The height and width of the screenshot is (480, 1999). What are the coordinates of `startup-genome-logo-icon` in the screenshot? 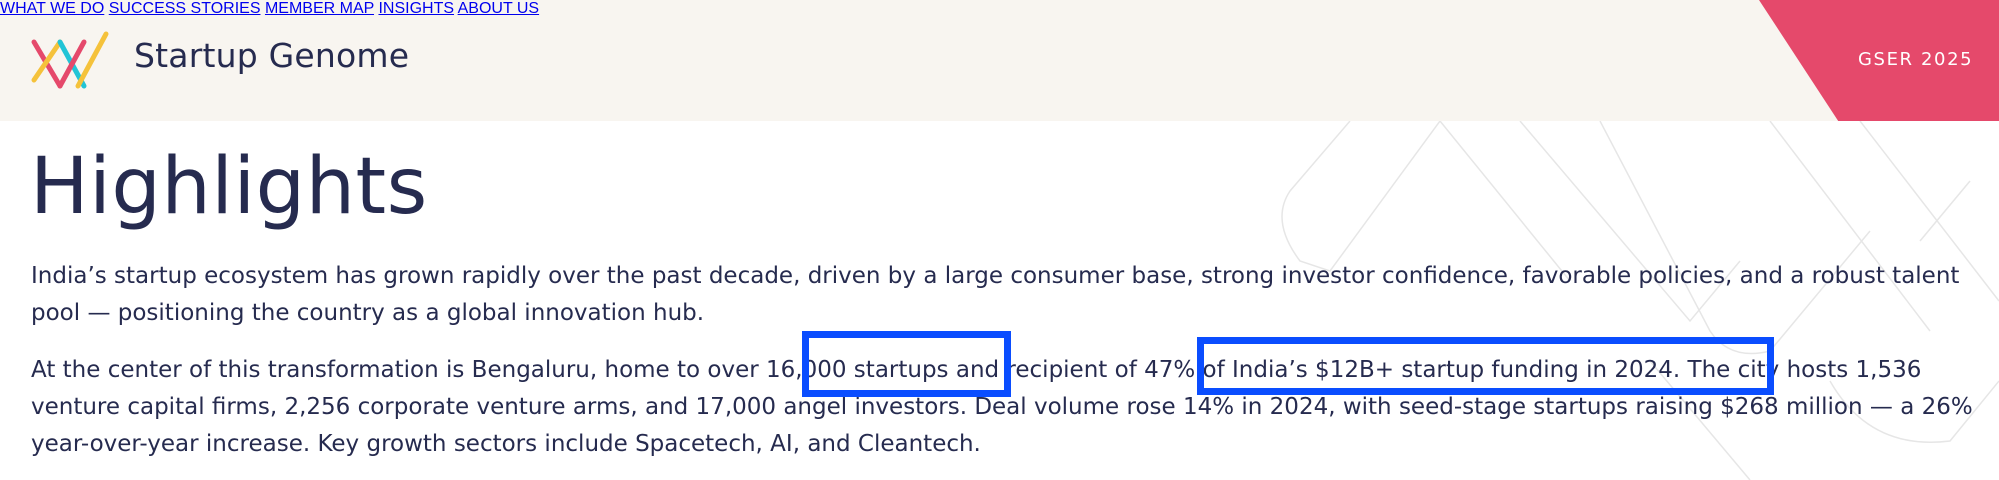 It's located at (70, 60).